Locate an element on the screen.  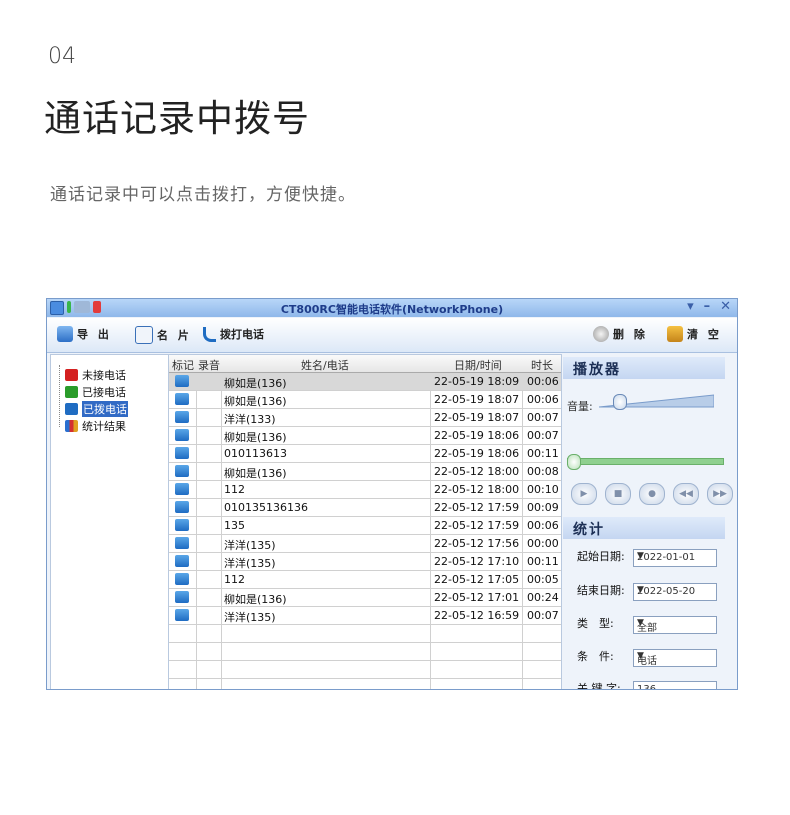
cell-duration: 00:11 is located at coordinates (543, 561).